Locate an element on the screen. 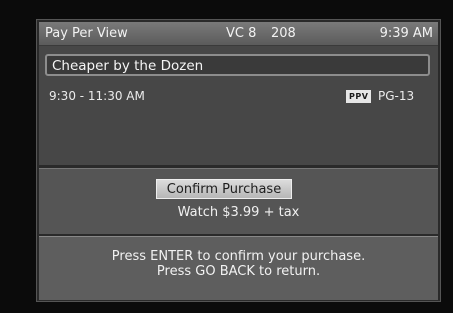 Image resolution: width=453 pixels, height=313 pixels. clock: 9:39 AM is located at coordinates (406, 33).